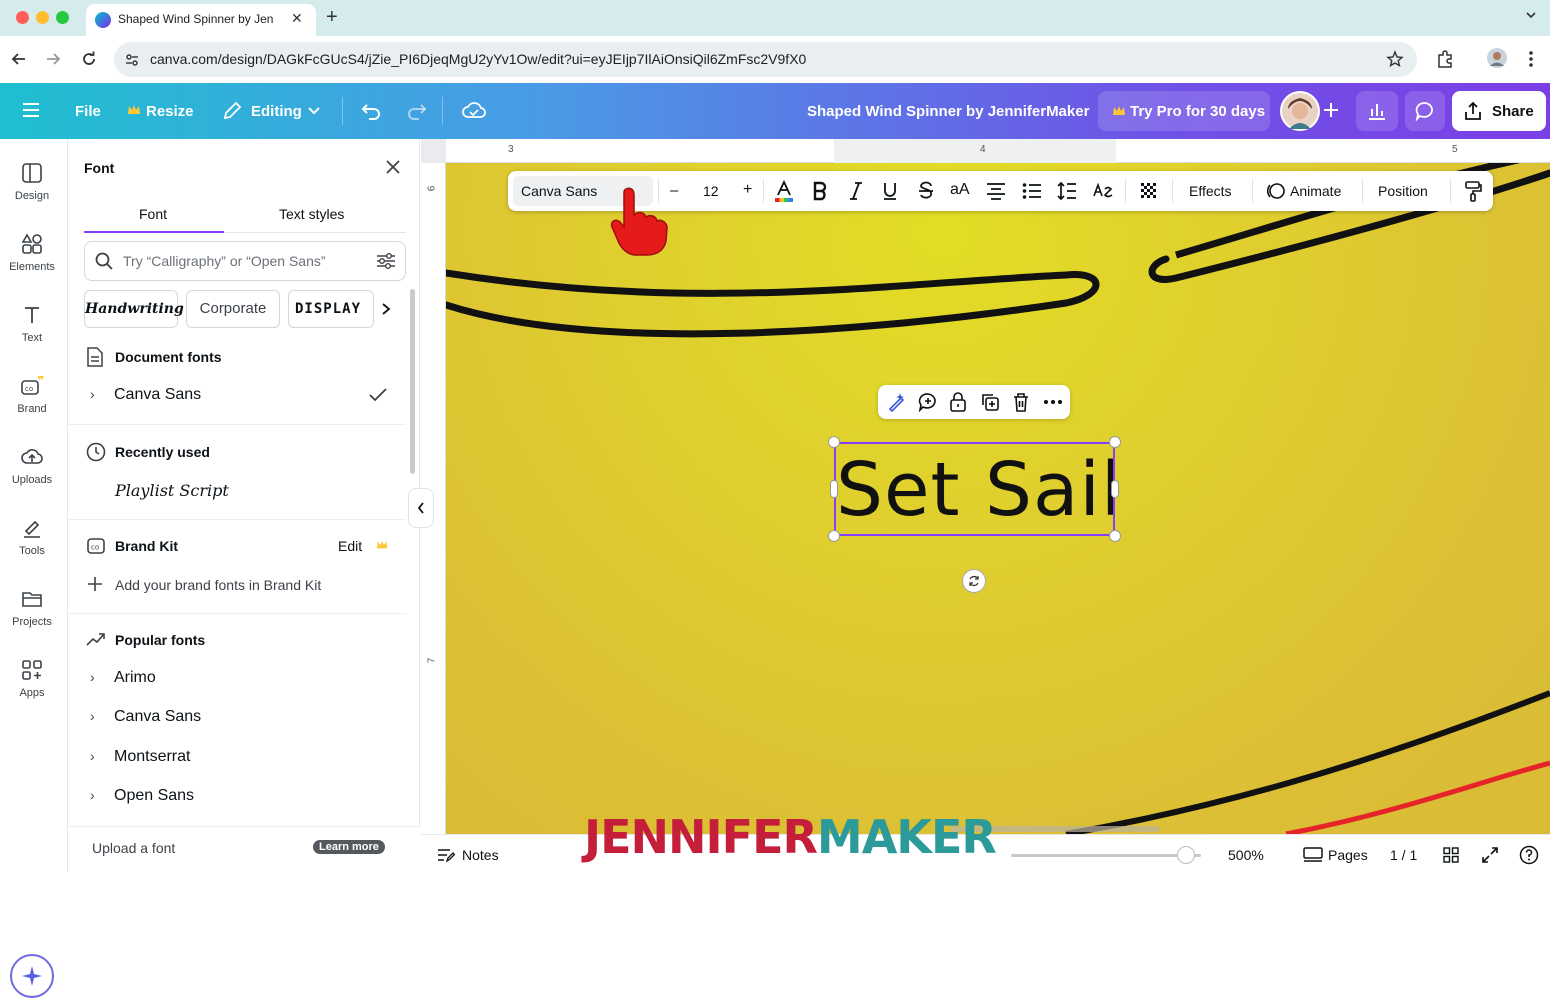 This screenshot has width=1550, height=998. I want to click on window-minimize-button, so click(42, 17).